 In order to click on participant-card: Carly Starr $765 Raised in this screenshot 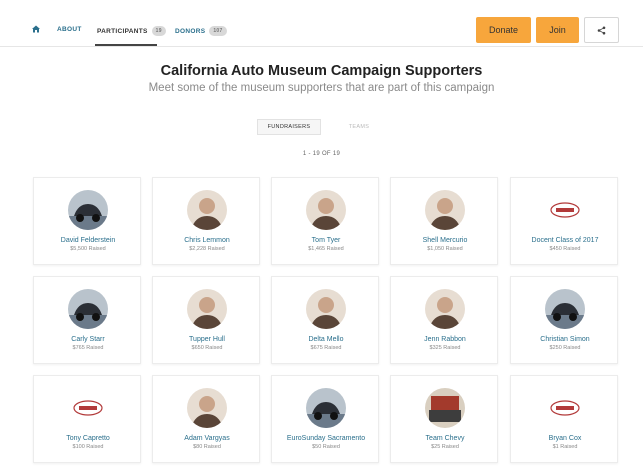, I will do `click(87, 320)`.